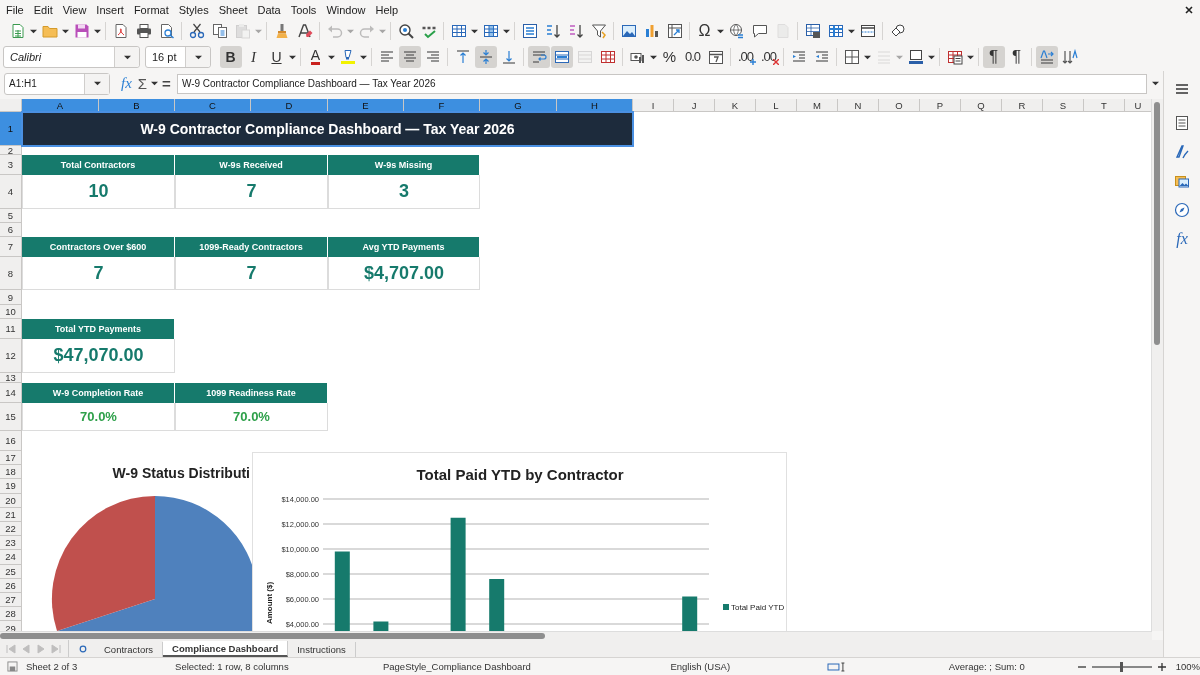 The height and width of the screenshot is (675, 1200). I want to click on vertical-scrollbar, so click(1157, 365).